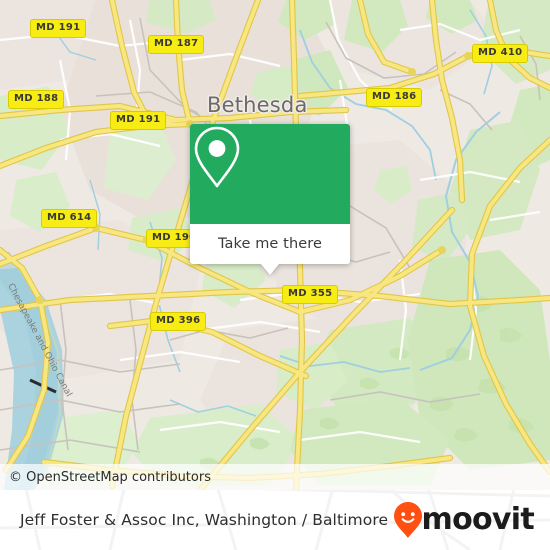 The image size is (550, 550). What do you see at coordinates (138, 120) in the screenshot?
I see `road-shield-md-191-south: MD 191` at bounding box center [138, 120].